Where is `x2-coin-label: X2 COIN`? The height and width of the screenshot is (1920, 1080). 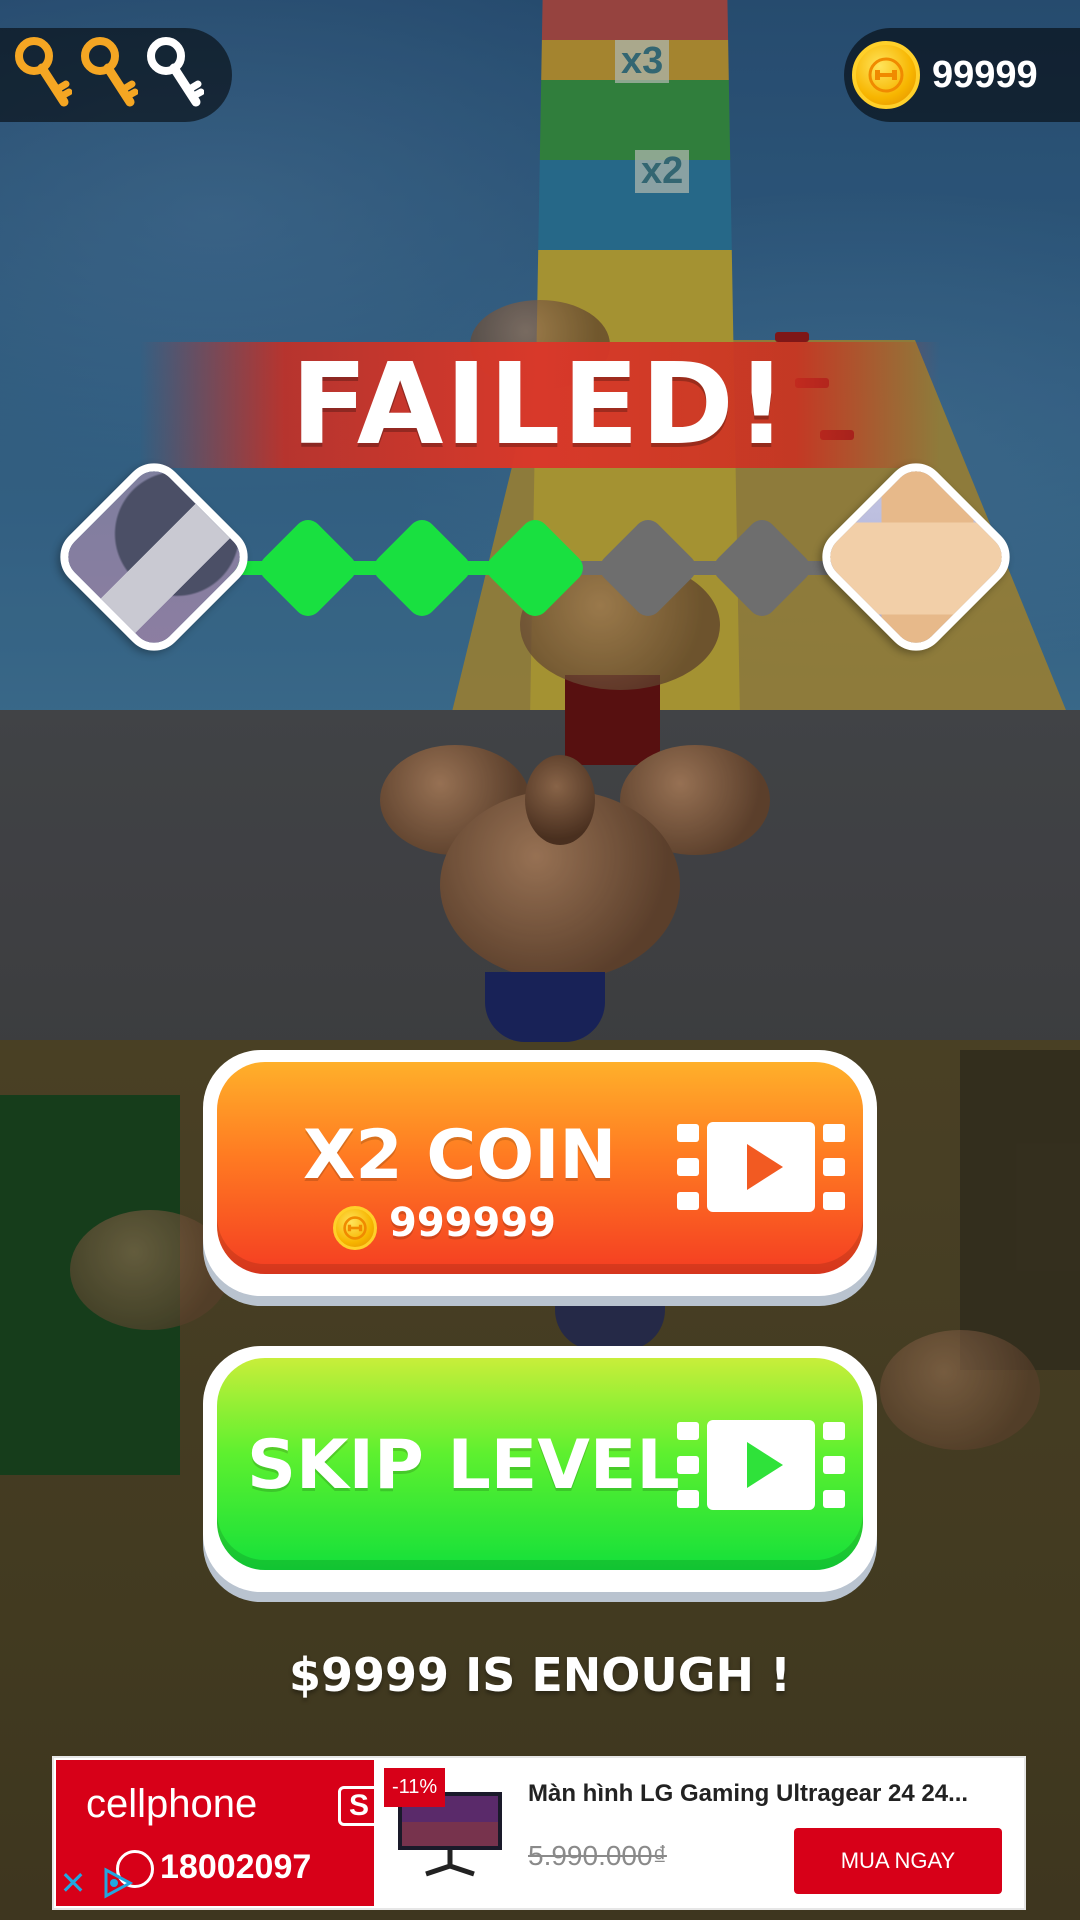 x2-coin-label: X2 COIN is located at coordinates (460, 1155).